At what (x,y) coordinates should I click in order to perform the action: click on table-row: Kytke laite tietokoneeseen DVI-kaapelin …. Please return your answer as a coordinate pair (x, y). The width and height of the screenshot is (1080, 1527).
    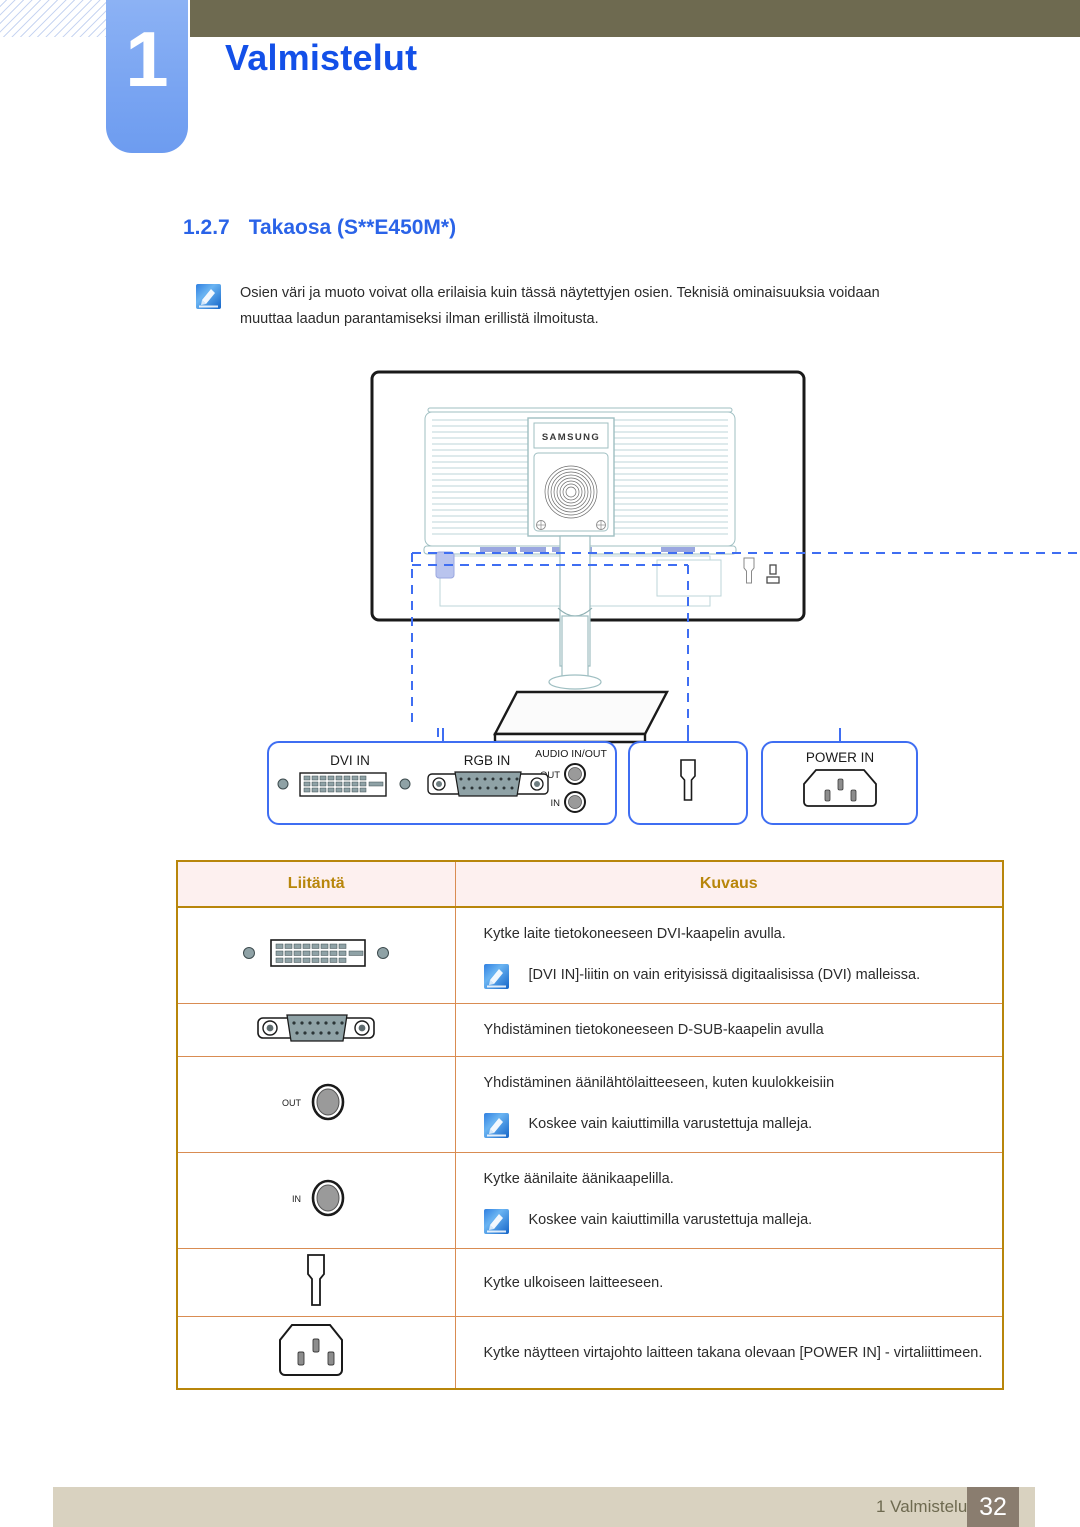
    Looking at the image, I should click on (590, 955).